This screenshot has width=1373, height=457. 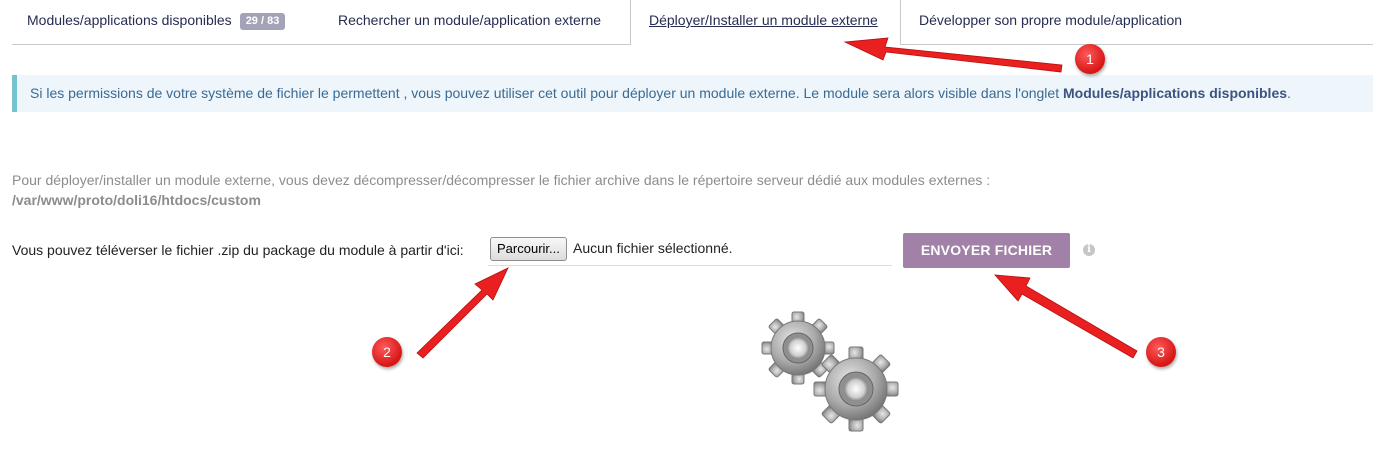 I want to click on tab-available-modules: Modules/applications disponibles 29 / 83, so click(x=156, y=22).